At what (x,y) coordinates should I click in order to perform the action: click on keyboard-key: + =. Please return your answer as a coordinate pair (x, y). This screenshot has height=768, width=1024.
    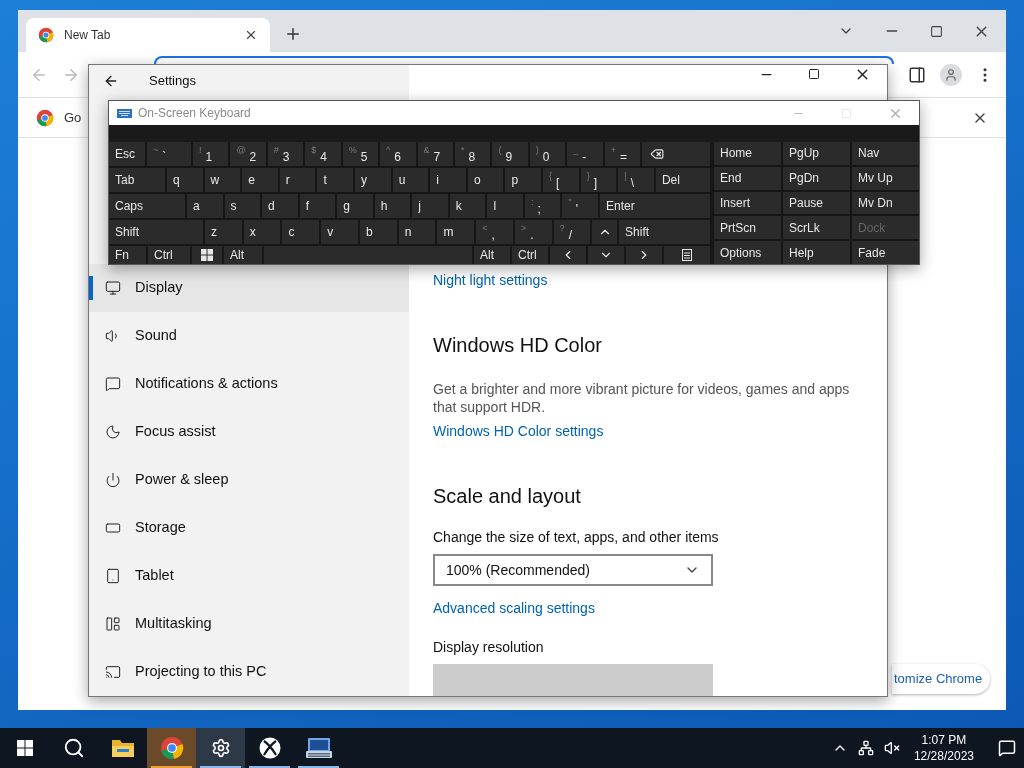
    Looking at the image, I should click on (622, 154).